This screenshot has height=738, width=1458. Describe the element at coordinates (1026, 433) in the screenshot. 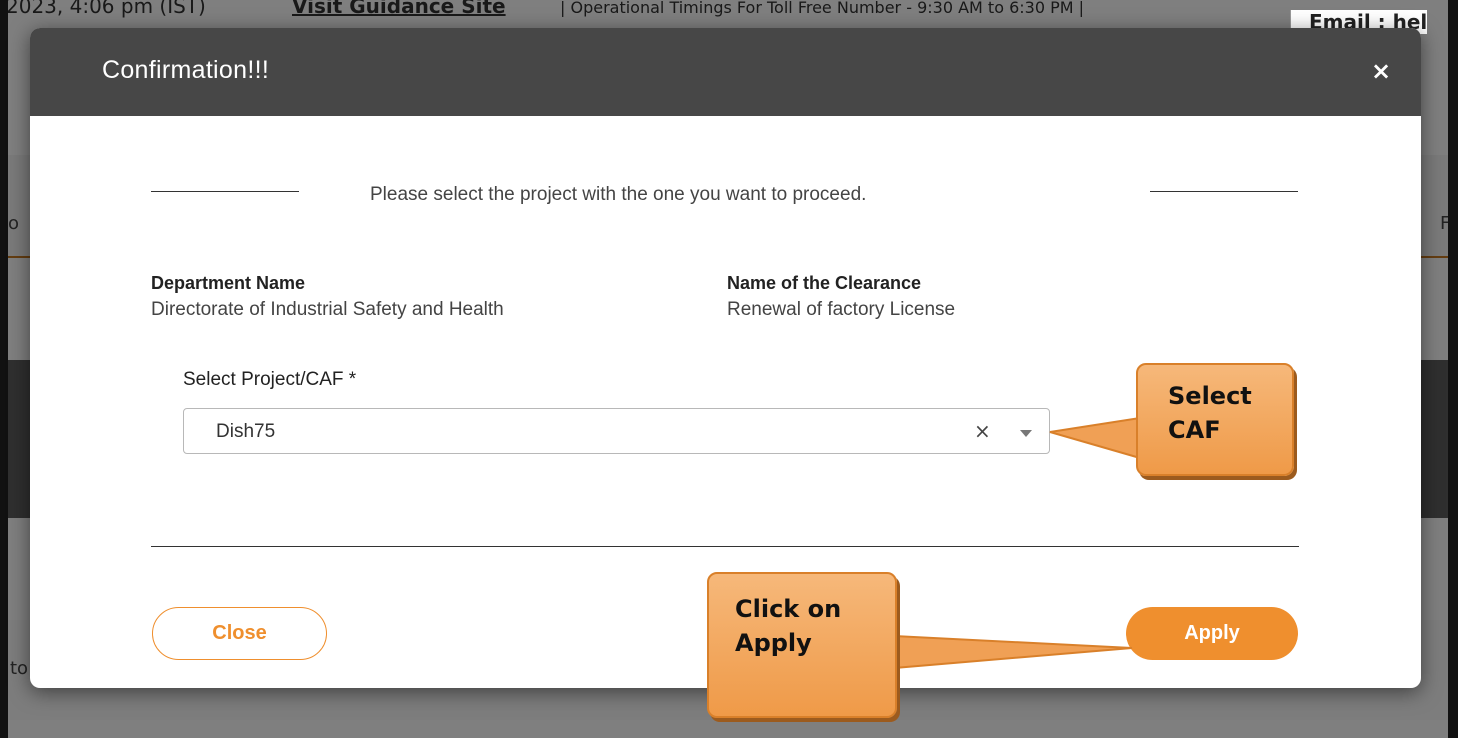

I see `chevron-down-icon` at that location.